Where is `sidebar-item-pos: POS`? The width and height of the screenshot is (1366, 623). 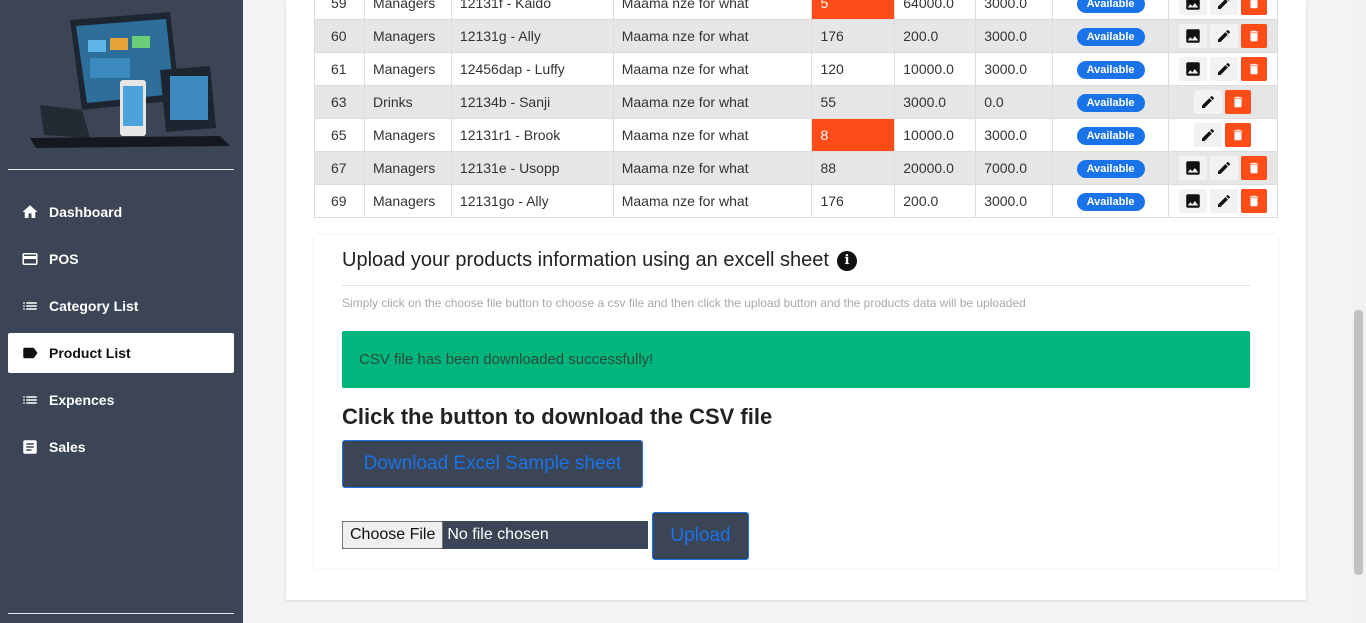 sidebar-item-pos: POS is located at coordinates (121, 259).